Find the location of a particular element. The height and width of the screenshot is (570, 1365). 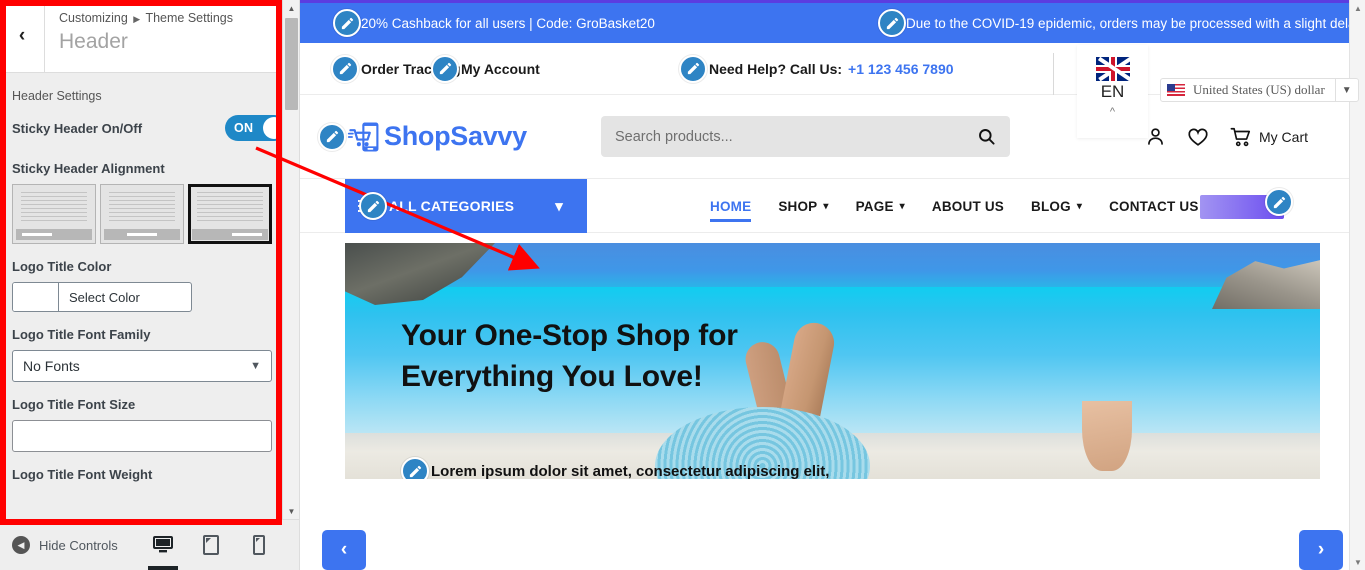

my-account-link: My Account is located at coordinates (485, 68).